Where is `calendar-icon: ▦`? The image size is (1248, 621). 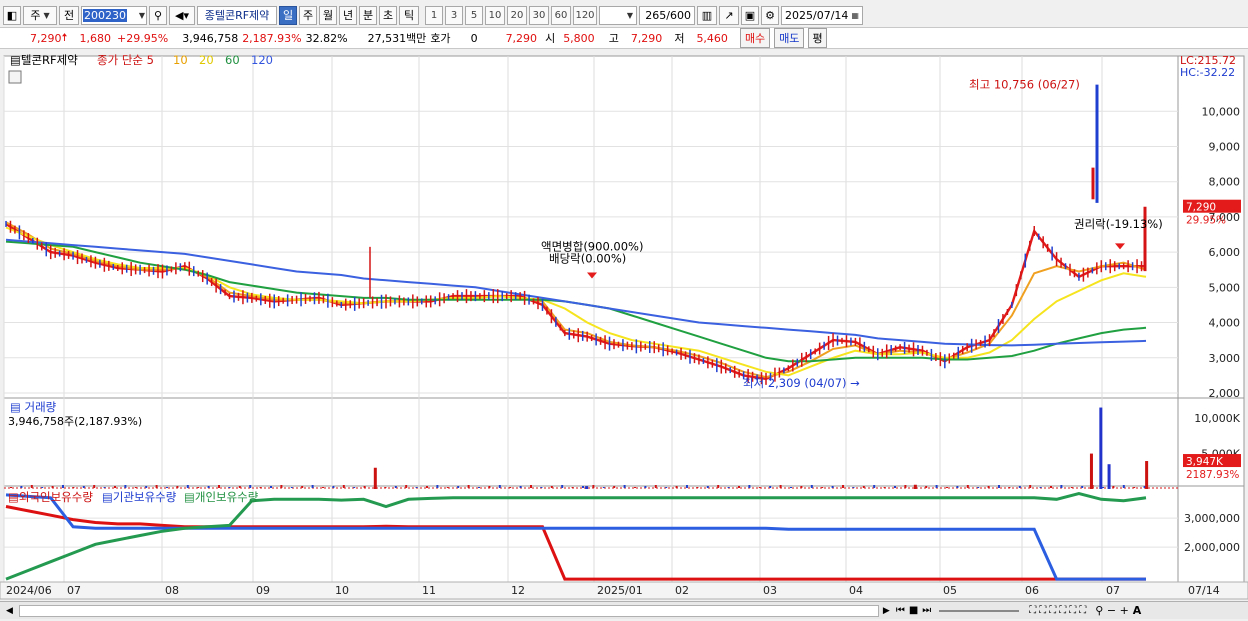 calendar-icon: ▦ is located at coordinates (855, 15).